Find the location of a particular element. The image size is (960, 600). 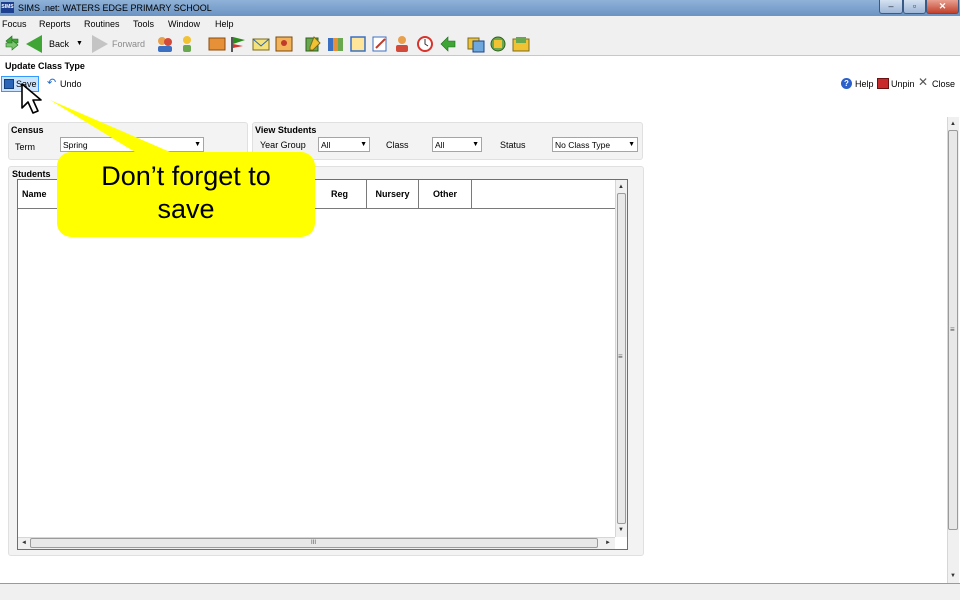

forward-button: Forward is located at coordinates (129, 44).